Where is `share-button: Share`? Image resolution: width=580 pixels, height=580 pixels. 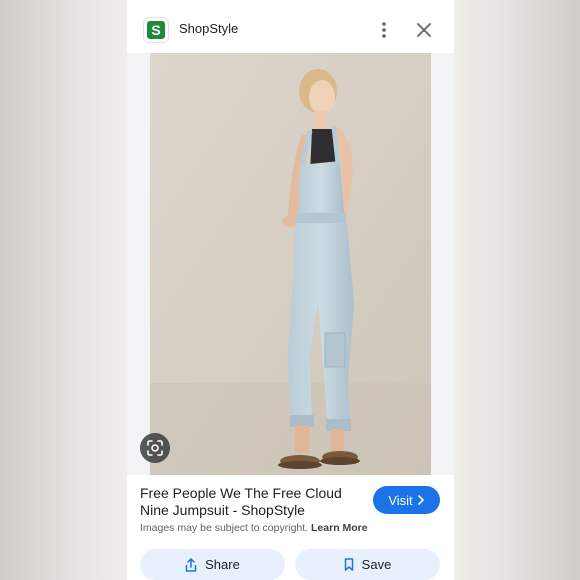 share-button: Share is located at coordinates (212, 564).